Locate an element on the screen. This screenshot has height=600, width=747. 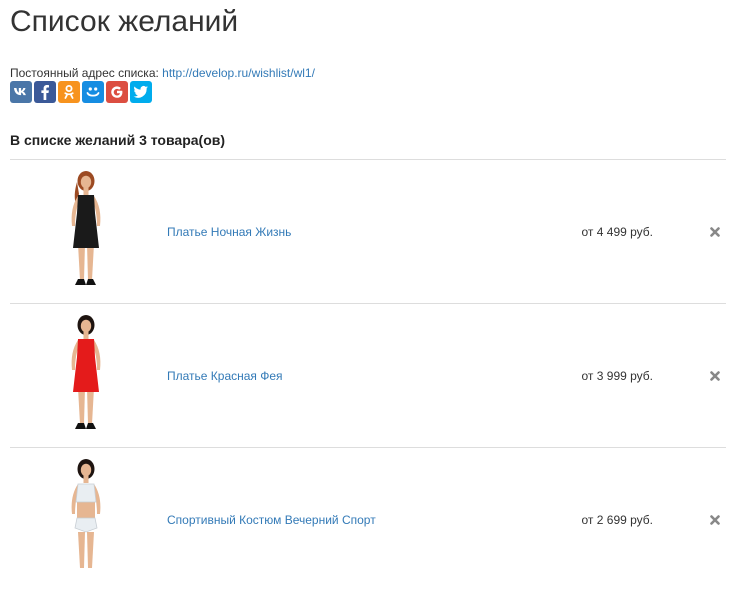
ok-share-button is located at coordinates (69, 92).